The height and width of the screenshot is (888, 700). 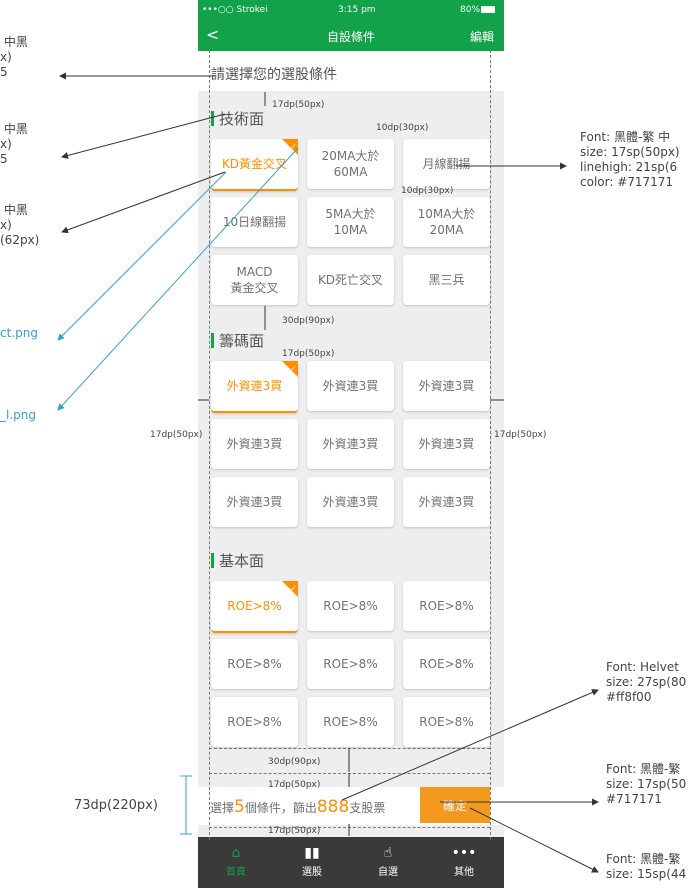 I want to click on section-chip: 籌碼面, so click(x=237, y=340).